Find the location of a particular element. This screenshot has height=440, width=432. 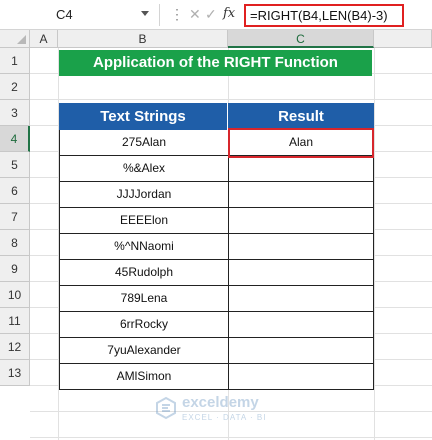

cell-text-string: %^NNaomi is located at coordinates (143, 247).